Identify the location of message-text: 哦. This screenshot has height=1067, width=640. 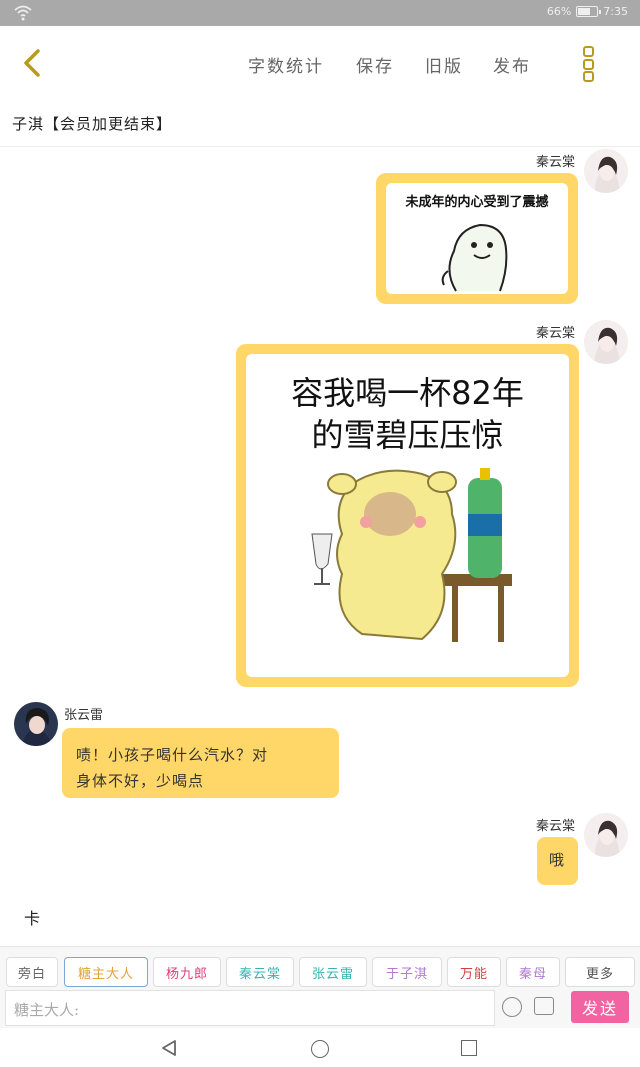
(557, 860).